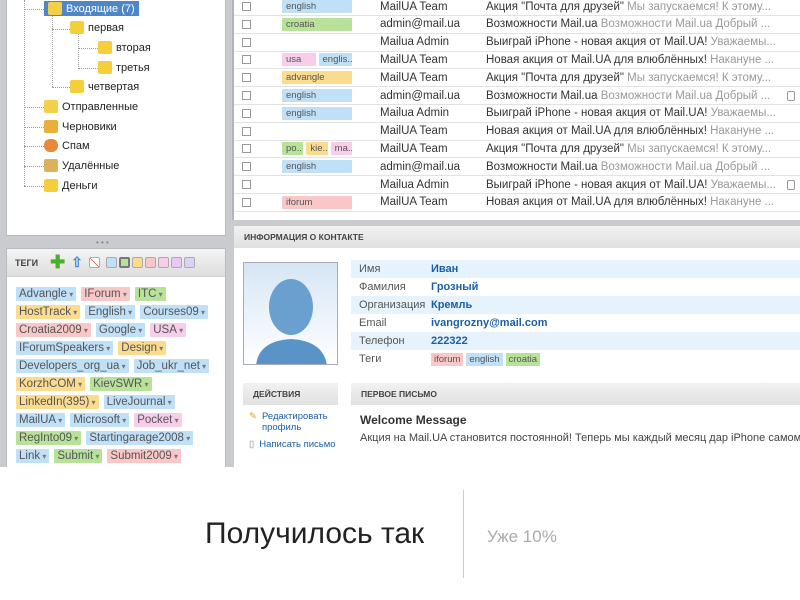 The image size is (800, 600). I want to click on tag-chip: Submit2009, so click(144, 456).